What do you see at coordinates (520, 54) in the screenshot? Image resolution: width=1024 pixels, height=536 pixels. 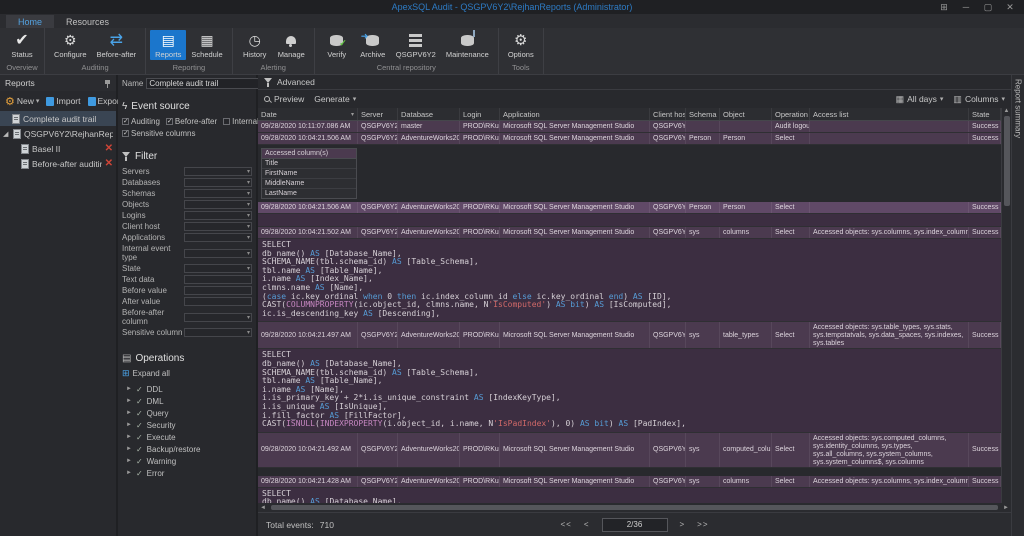 I see `ribbon-button-label: Options` at bounding box center [520, 54].